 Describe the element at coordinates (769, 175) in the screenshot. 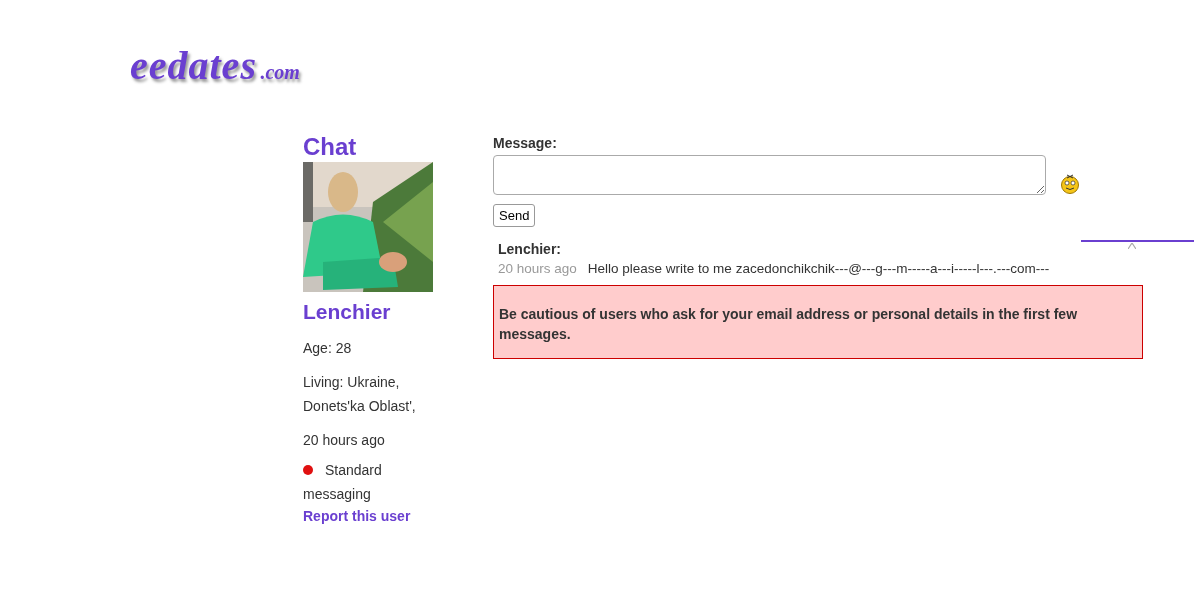

I see `message-field` at that location.